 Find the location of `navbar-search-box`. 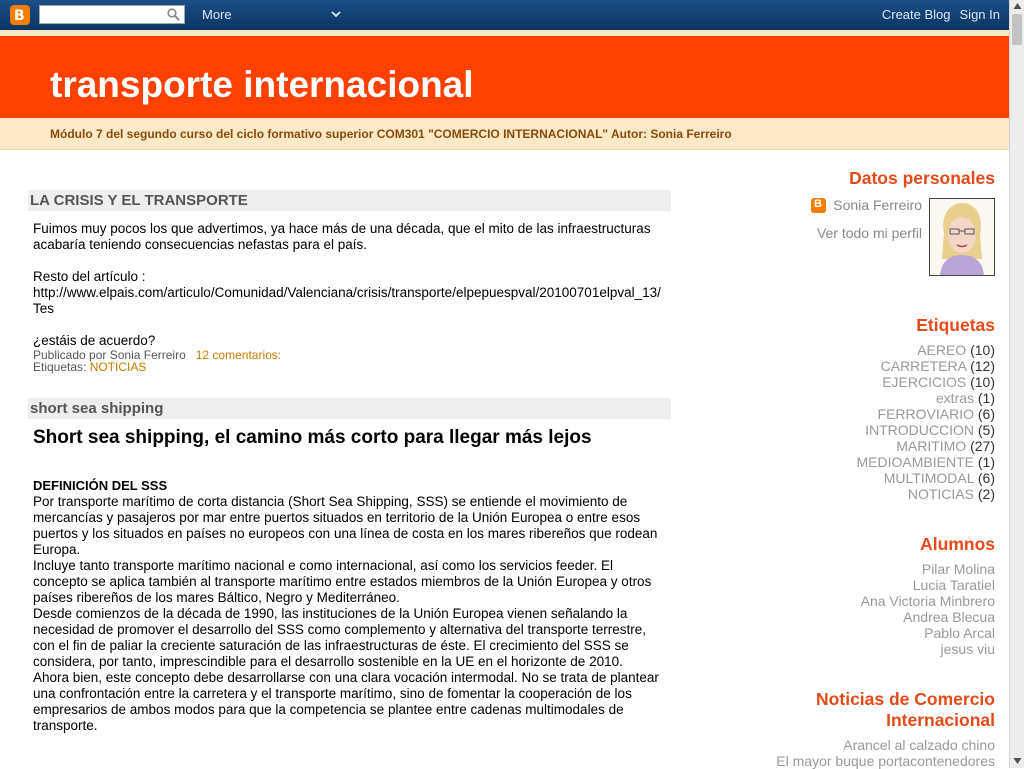

navbar-search-box is located at coordinates (112, 14).